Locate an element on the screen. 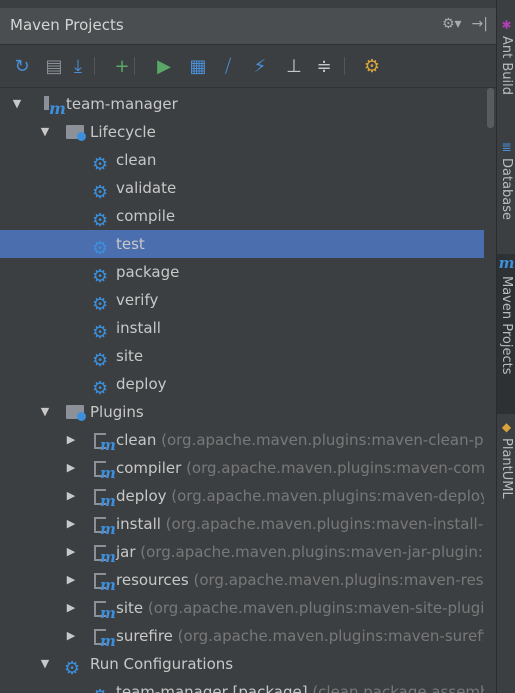 Image resolution: width=515 pixels, height=693 pixels. add-icon: + is located at coordinates (122, 66).